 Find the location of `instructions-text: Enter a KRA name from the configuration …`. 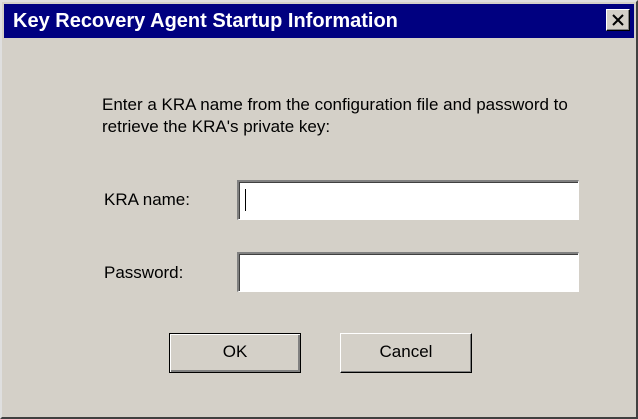

instructions-text: Enter a KRA name from the configuration … is located at coordinates (335, 115).